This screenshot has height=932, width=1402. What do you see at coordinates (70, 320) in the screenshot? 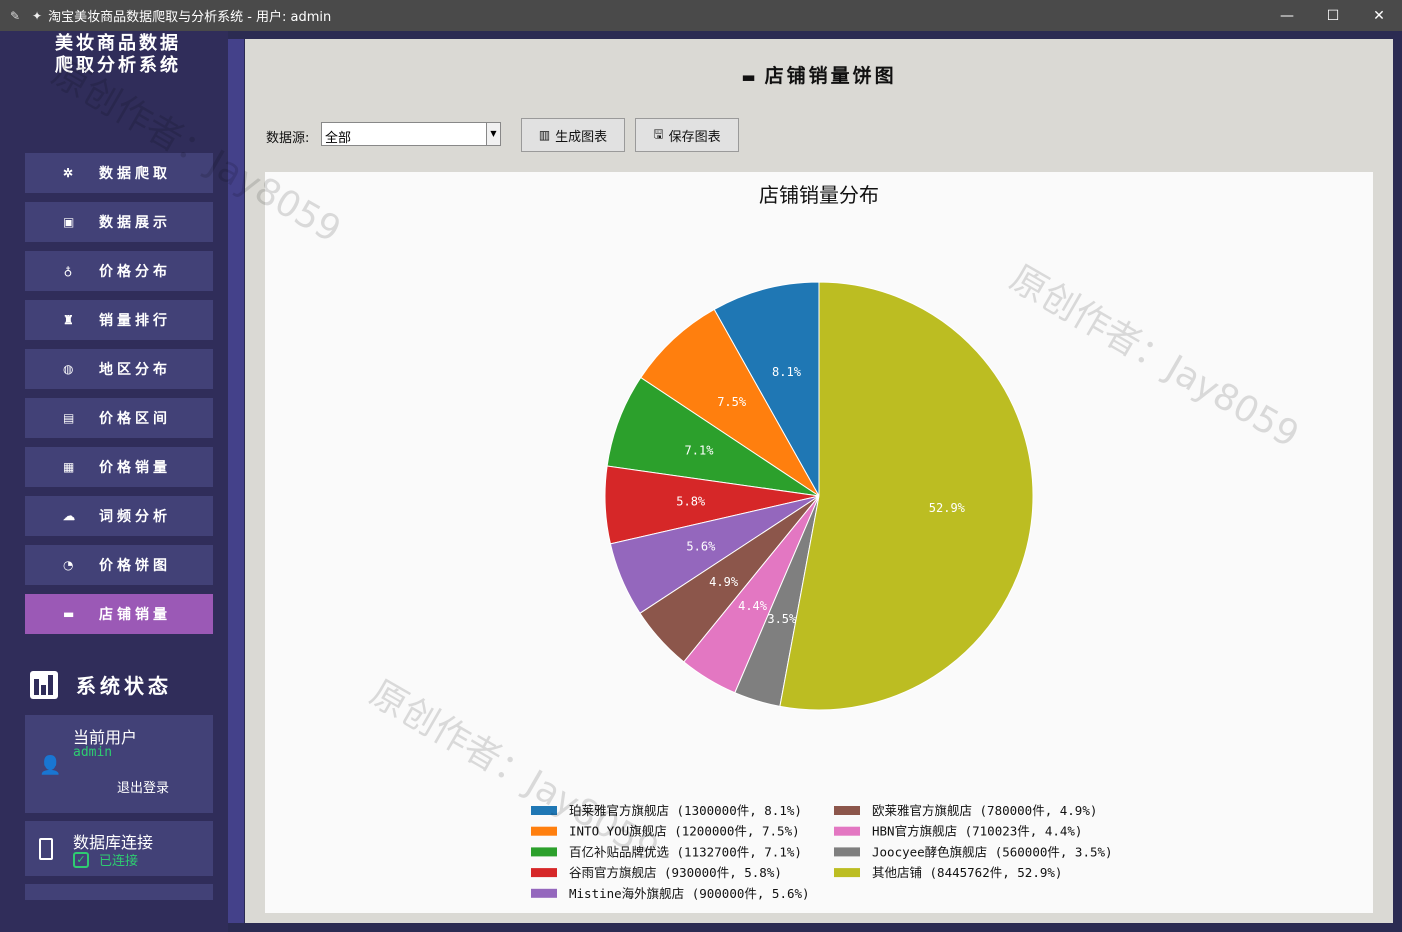
I see `trophy-icon: ♜` at bounding box center [70, 320].